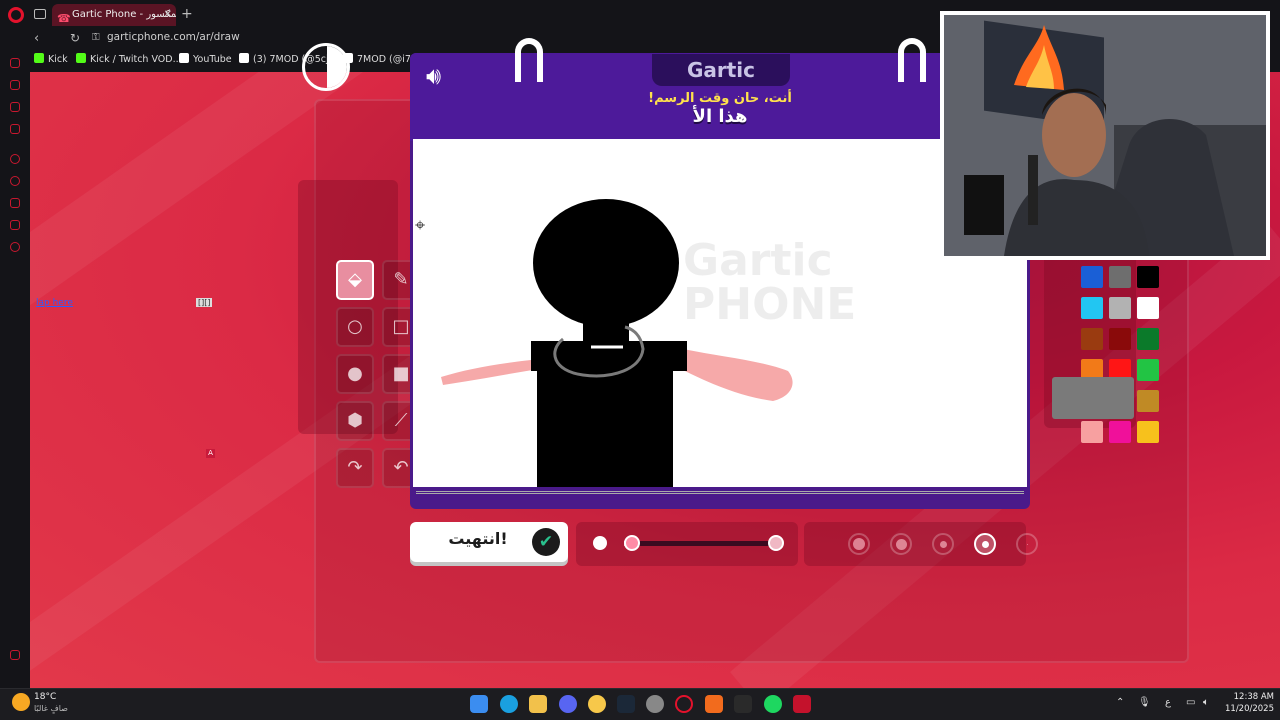  What do you see at coordinates (479, 704) in the screenshot?
I see `start-icon` at bounding box center [479, 704].